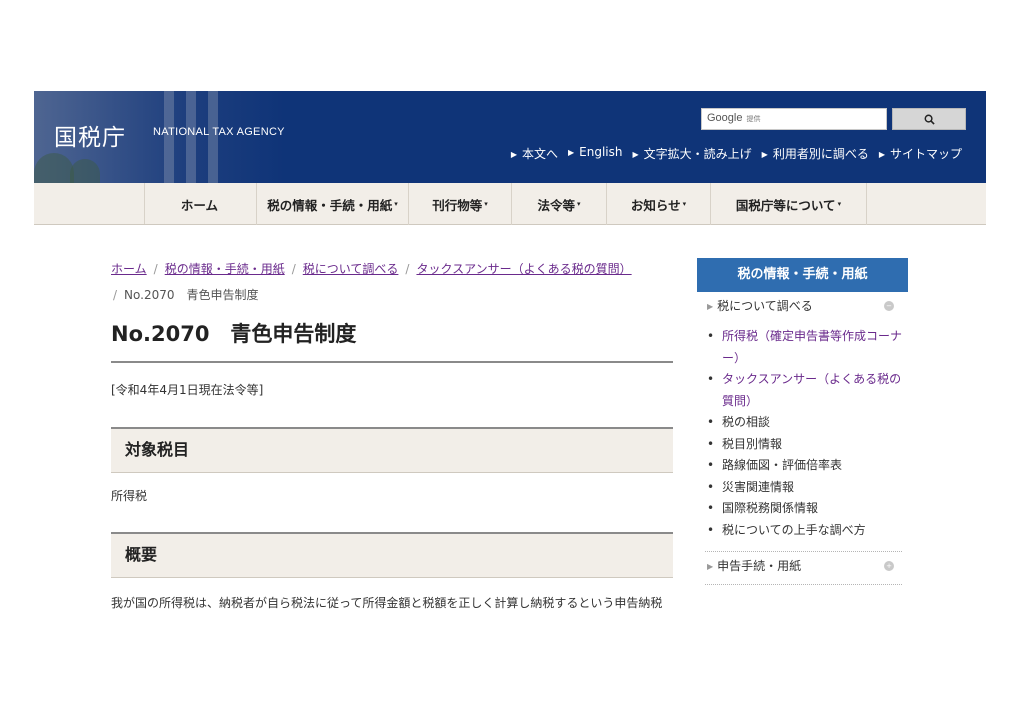 The width and height of the screenshot is (1024, 724). Describe the element at coordinates (595, 153) in the screenshot. I see `utility-link-english: ▶ English` at that location.